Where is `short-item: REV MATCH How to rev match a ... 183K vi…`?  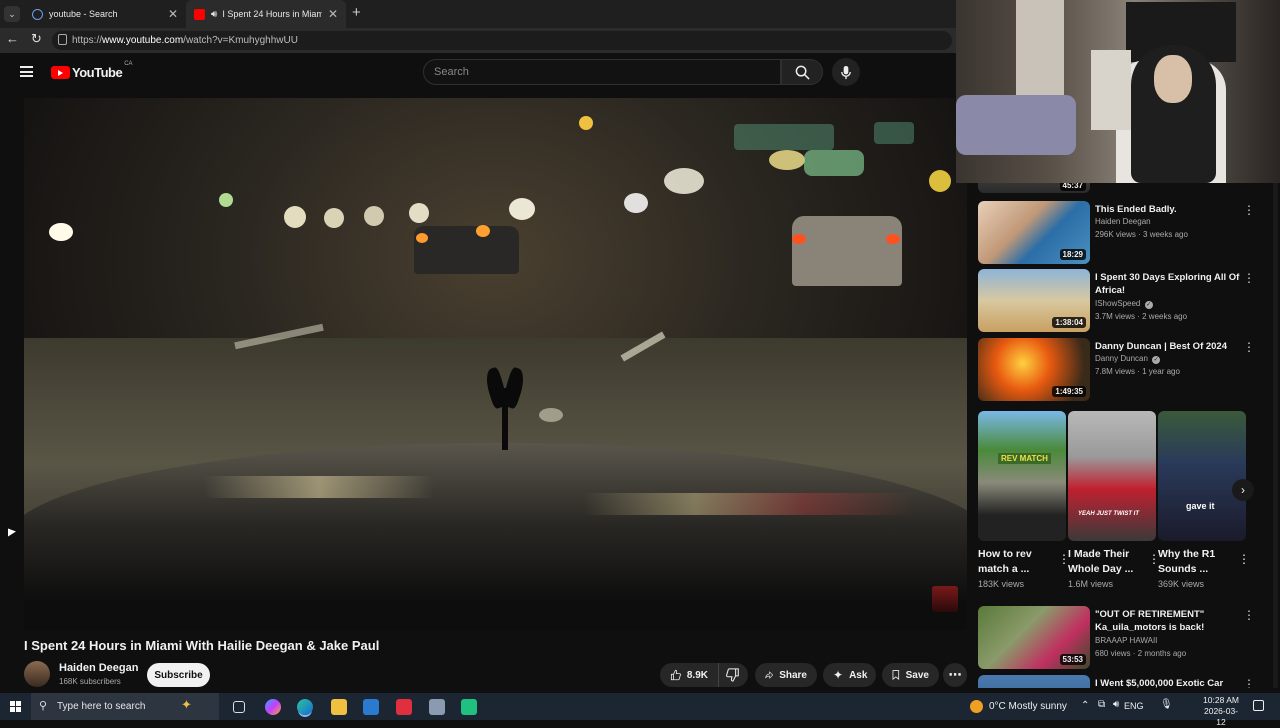
short-item: REV MATCH How to rev match a ... 183K vi… is located at coordinates (1024, 500).